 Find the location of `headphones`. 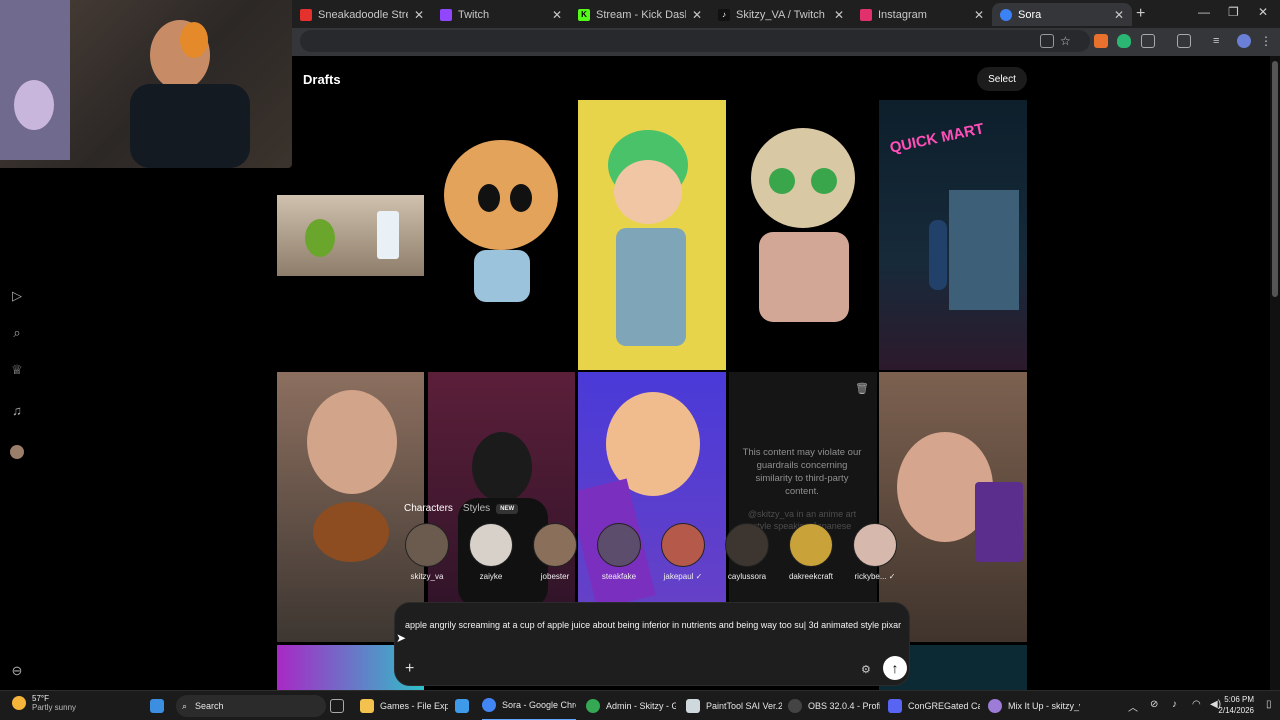

headphones is located at coordinates (194, 40).